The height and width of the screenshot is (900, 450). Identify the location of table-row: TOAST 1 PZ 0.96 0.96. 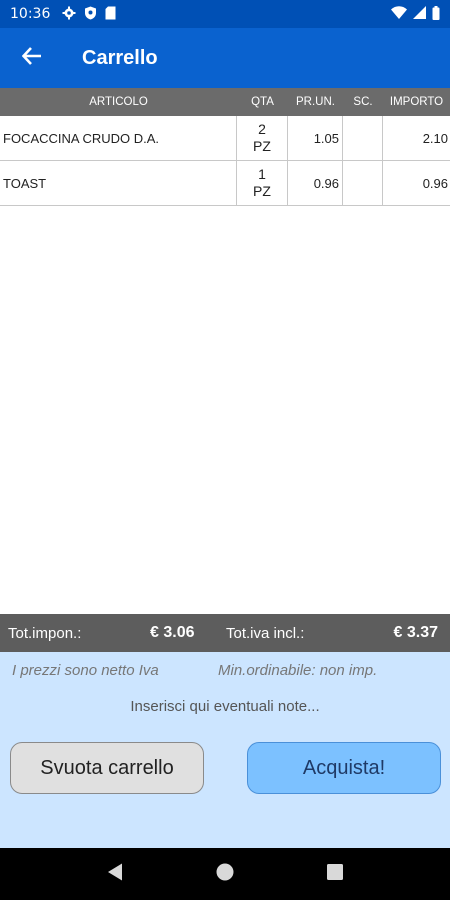
(225, 183).